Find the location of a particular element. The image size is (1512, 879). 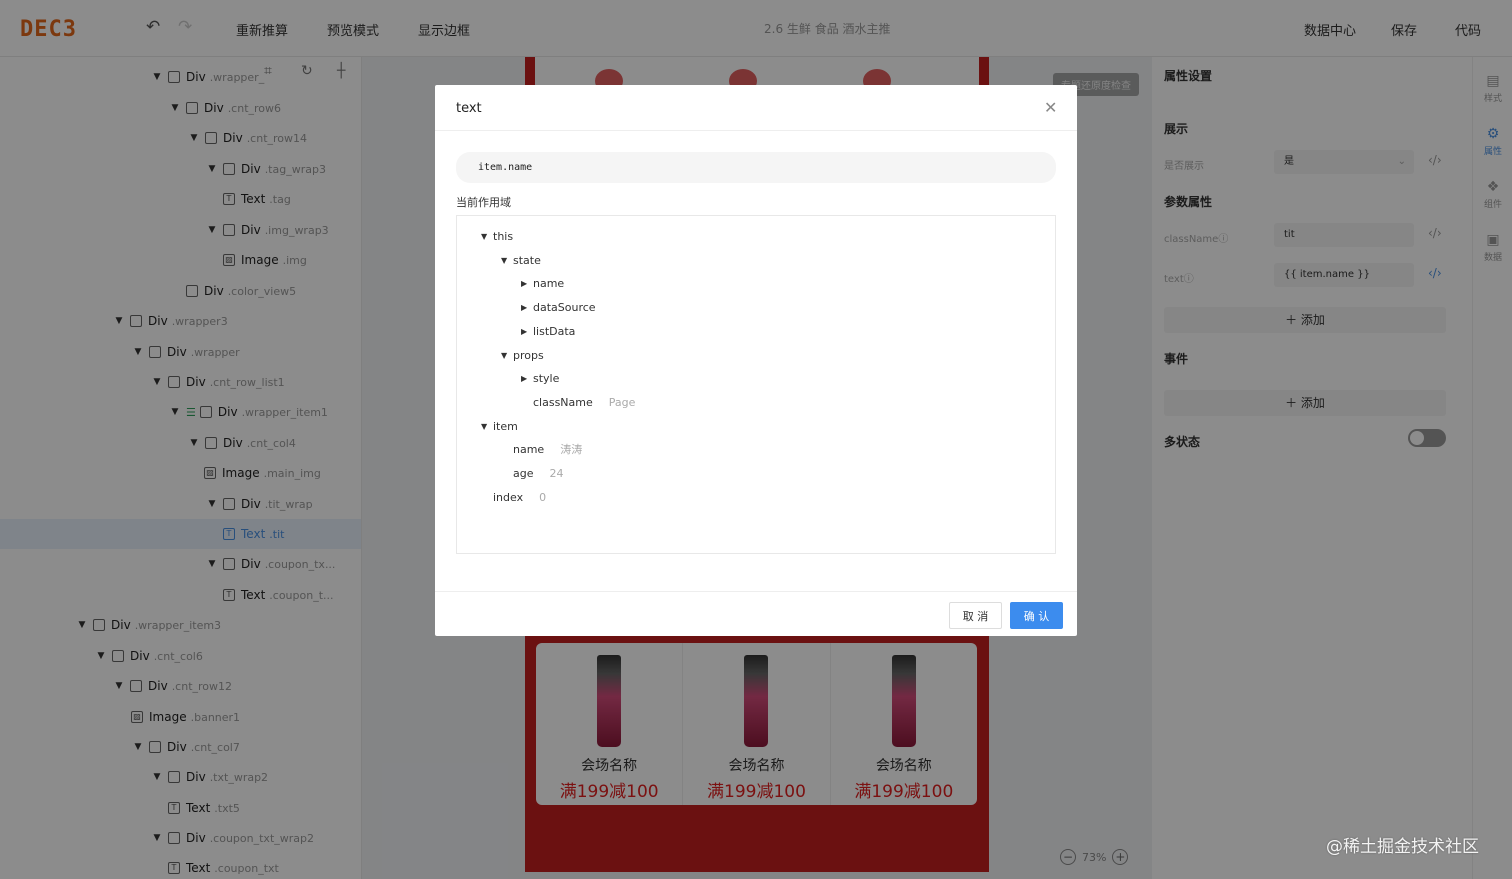

dialog-title: text is located at coordinates (469, 108).